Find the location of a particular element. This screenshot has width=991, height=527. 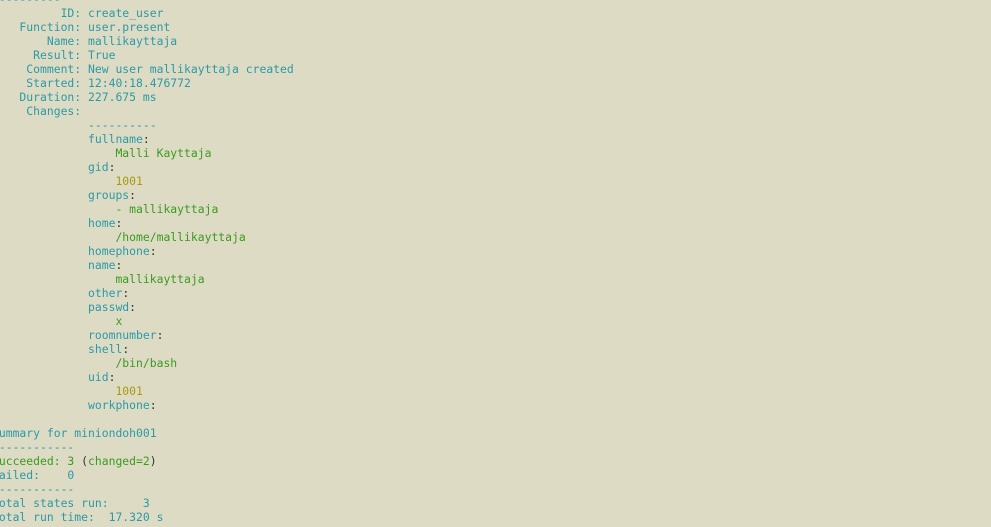

terminal-line-field-id: ID: create_user is located at coordinates (495, 13).